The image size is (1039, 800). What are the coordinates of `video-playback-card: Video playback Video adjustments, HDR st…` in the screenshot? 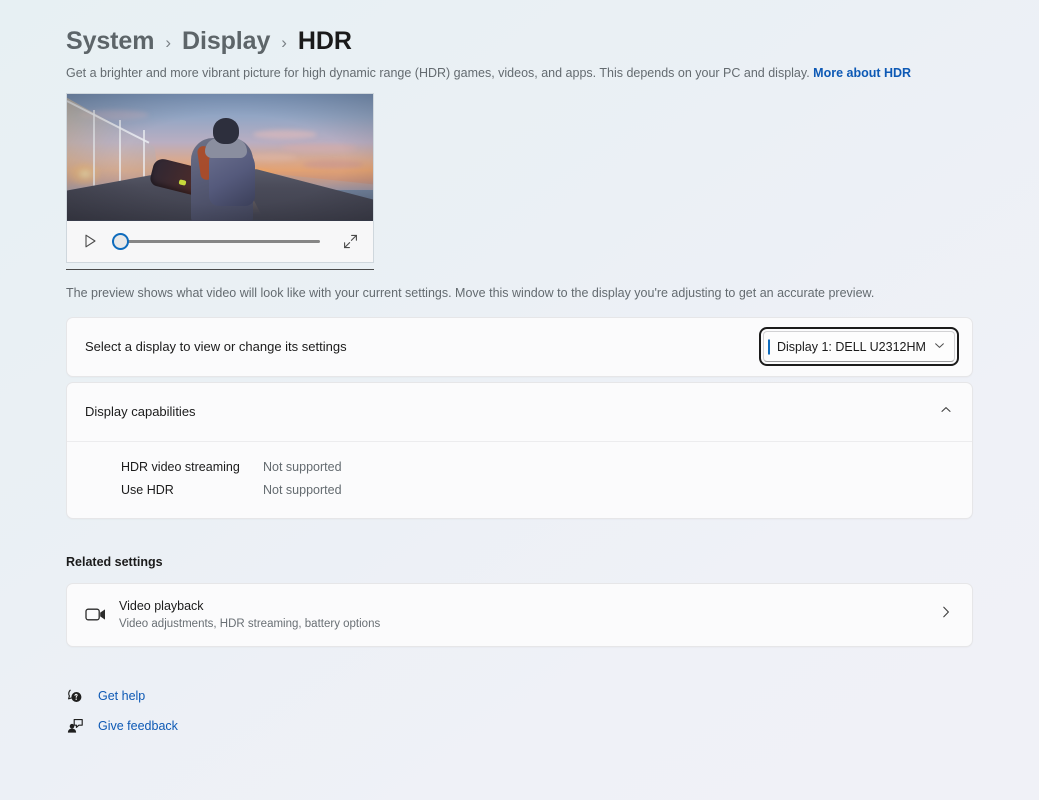 It's located at (519, 614).